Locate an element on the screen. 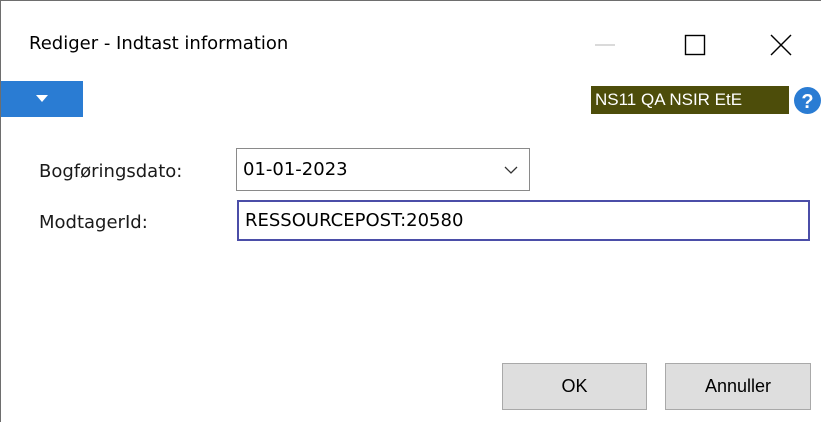 This screenshot has height=422, width=821. caret-down-icon is located at coordinates (42, 98).